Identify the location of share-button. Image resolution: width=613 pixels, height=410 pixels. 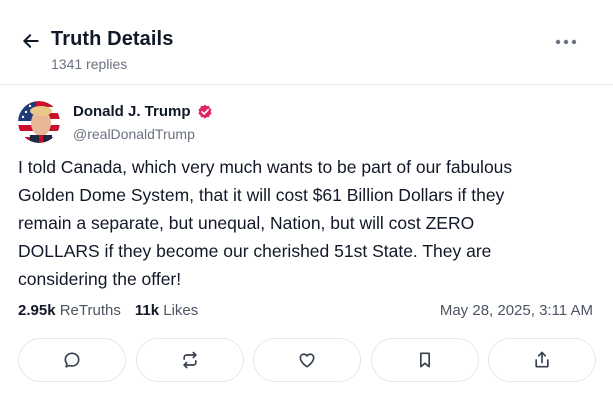
(542, 360).